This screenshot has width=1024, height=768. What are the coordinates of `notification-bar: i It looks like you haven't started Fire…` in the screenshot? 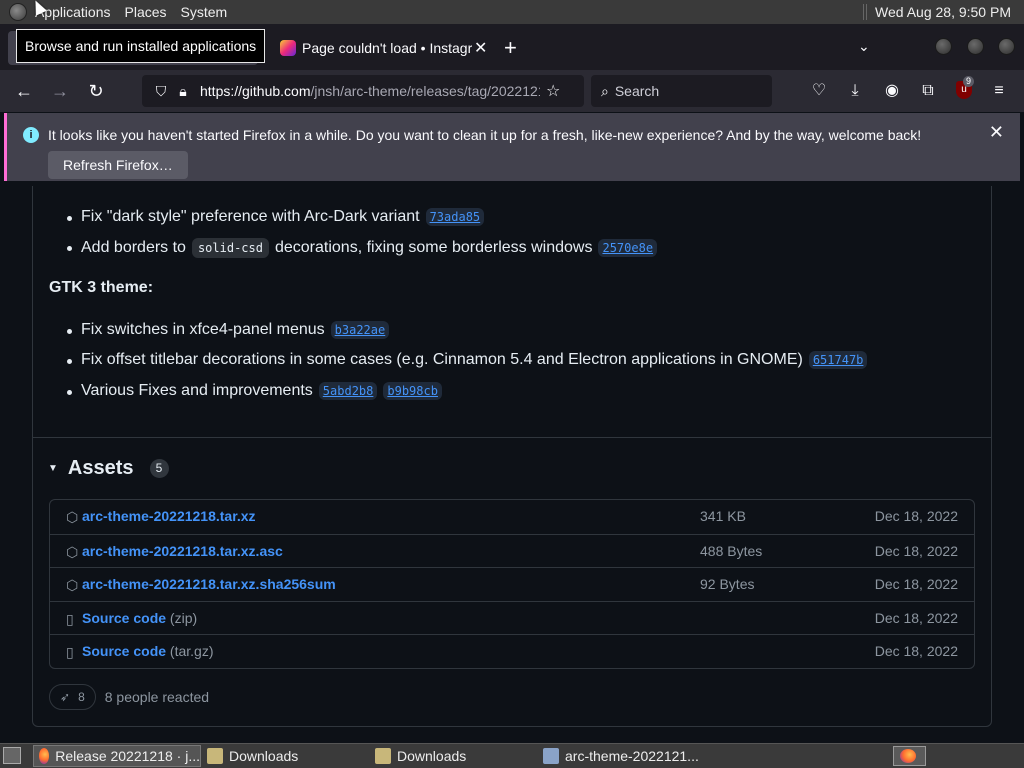 It's located at (512, 147).